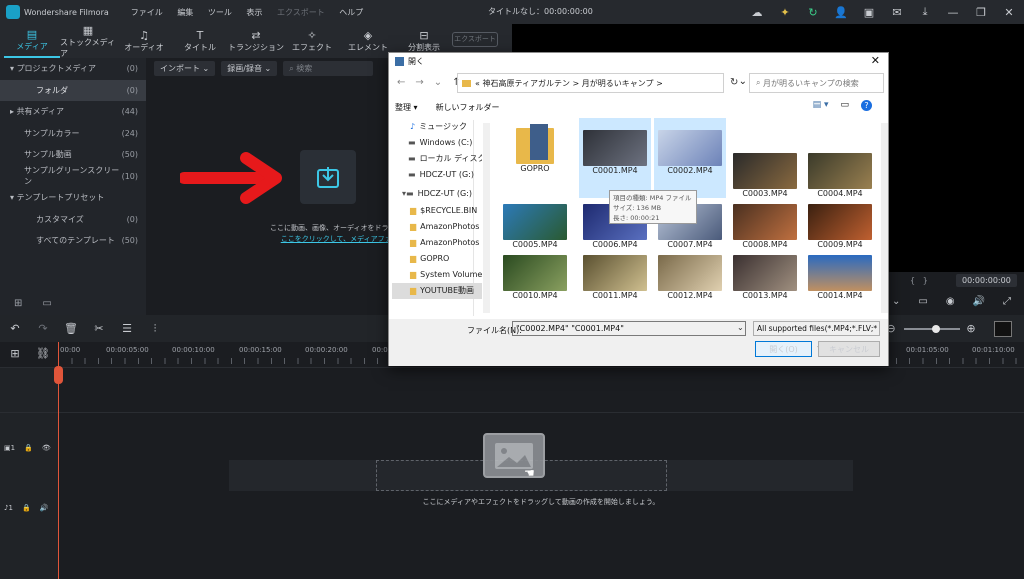 The image size is (1024, 579). I want to click on filetype-select: All supported files(*.MP4;*.FLV;*, so click(816, 328).